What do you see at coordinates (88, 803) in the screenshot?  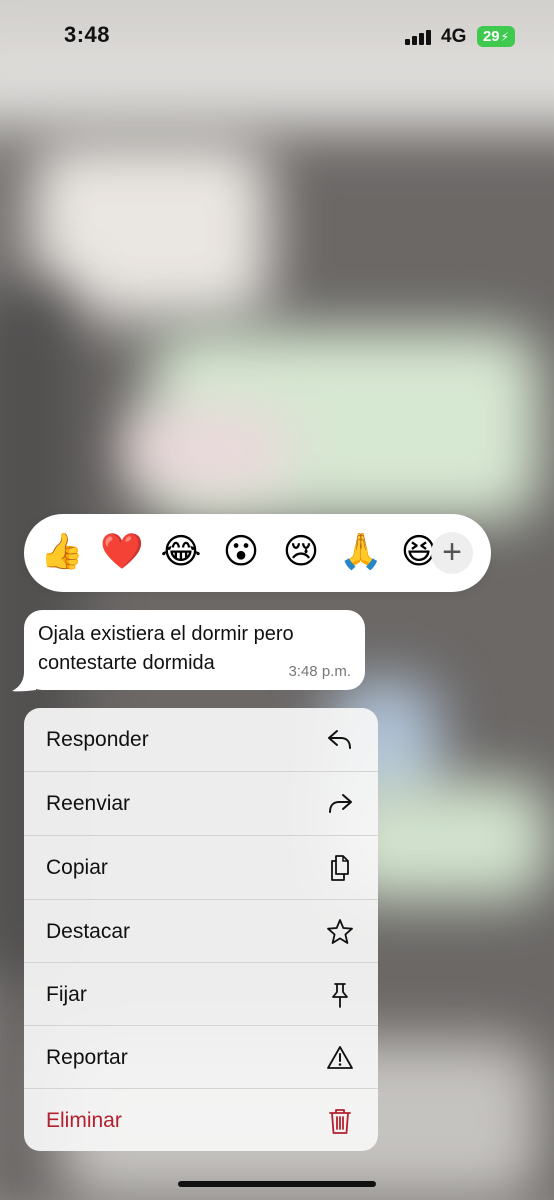 I see `menu-item-label: Reenviar` at bounding box center [88, 803].